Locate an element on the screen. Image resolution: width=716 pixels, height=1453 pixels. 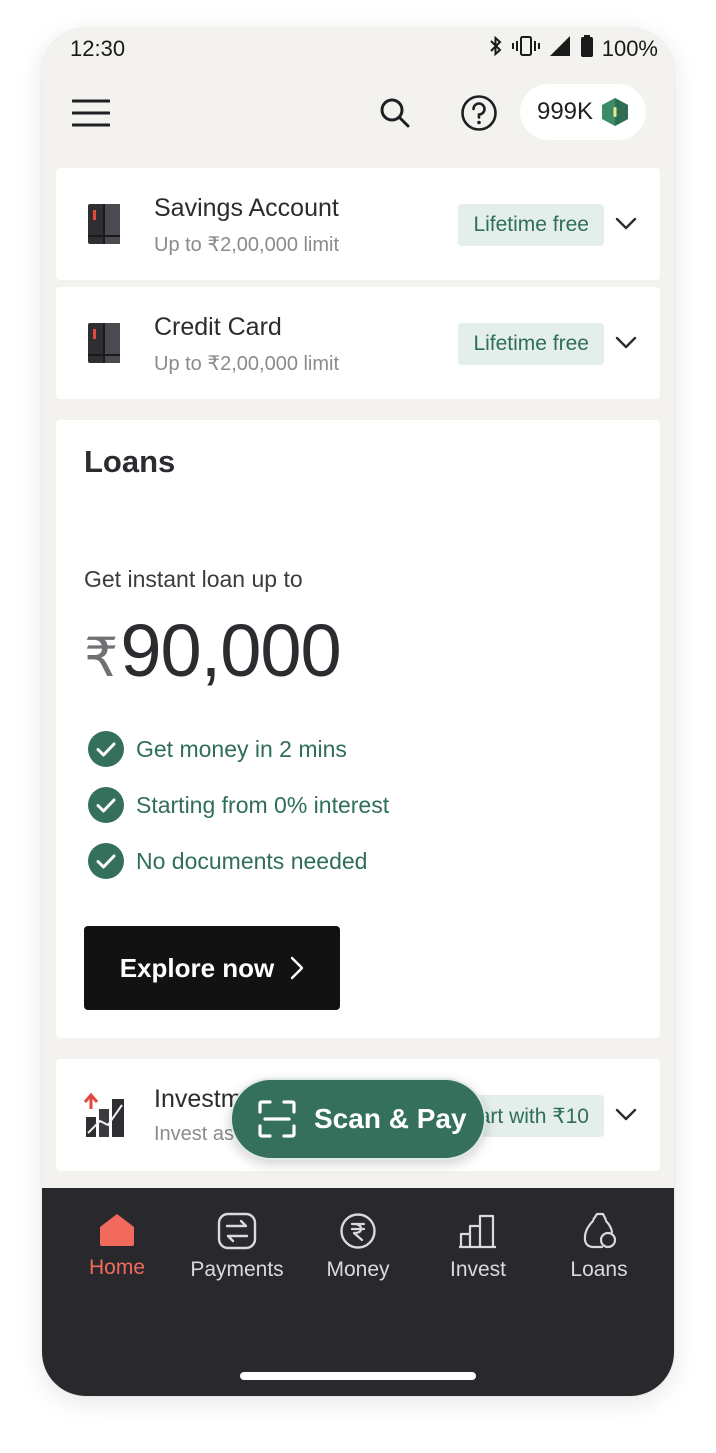
loan-amount: ₹ 90,000 is located at coordinates (213, 650).